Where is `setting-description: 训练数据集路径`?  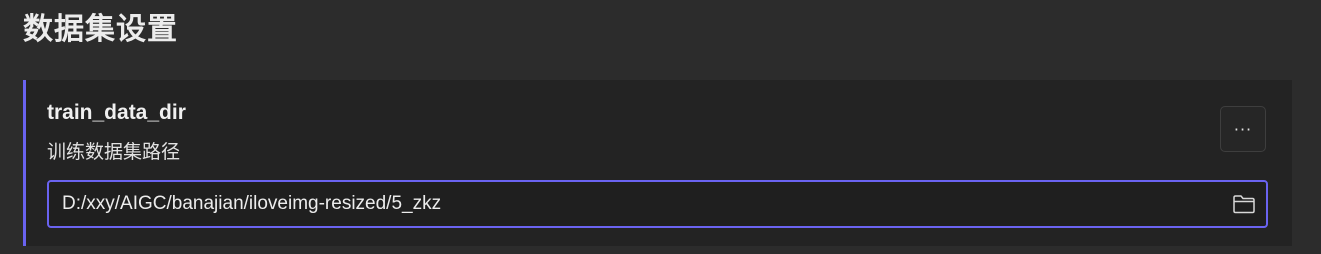
setting-description: 训练数据集路径 is located at coordinates (114, 152).